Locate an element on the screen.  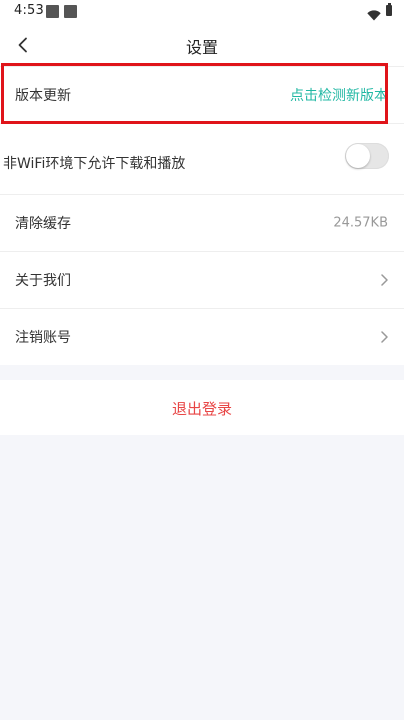
status-bar: 4:53 is located at coordinates (202, 12).